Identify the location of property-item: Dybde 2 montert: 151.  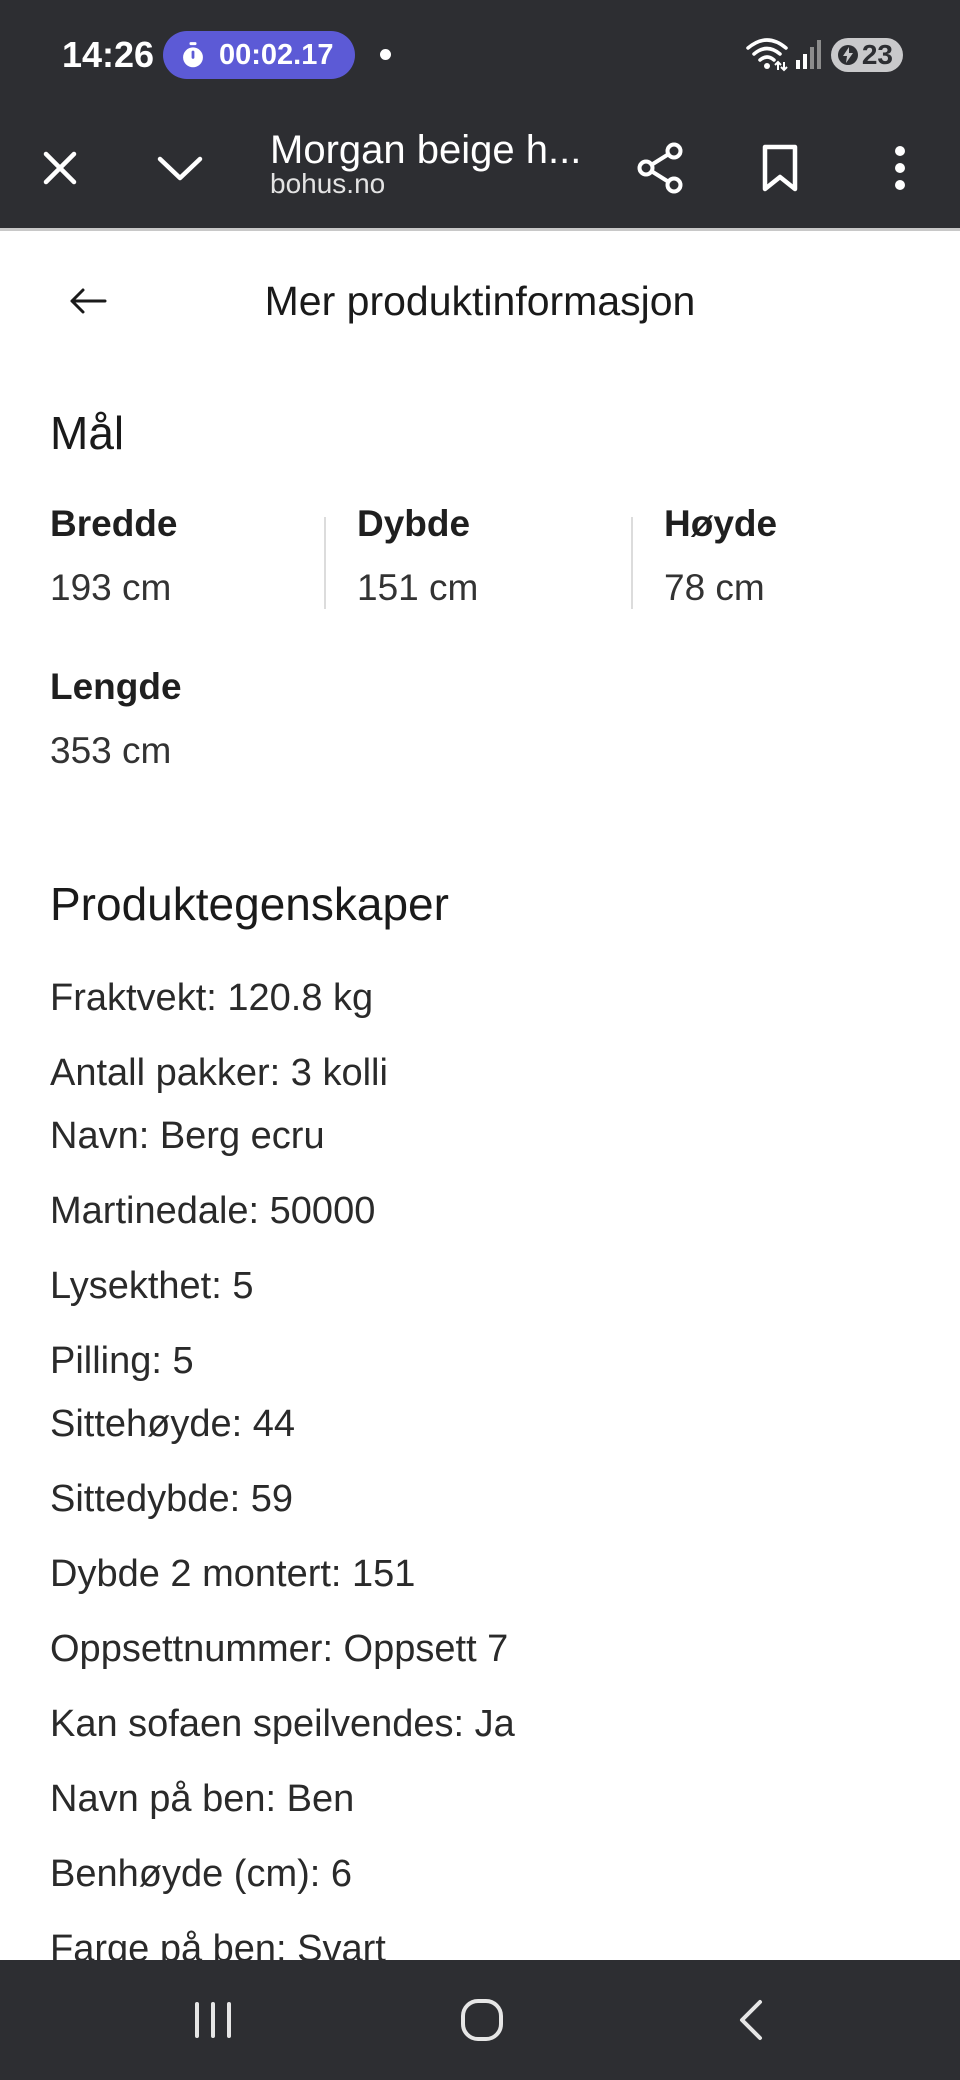
(233, 1574).